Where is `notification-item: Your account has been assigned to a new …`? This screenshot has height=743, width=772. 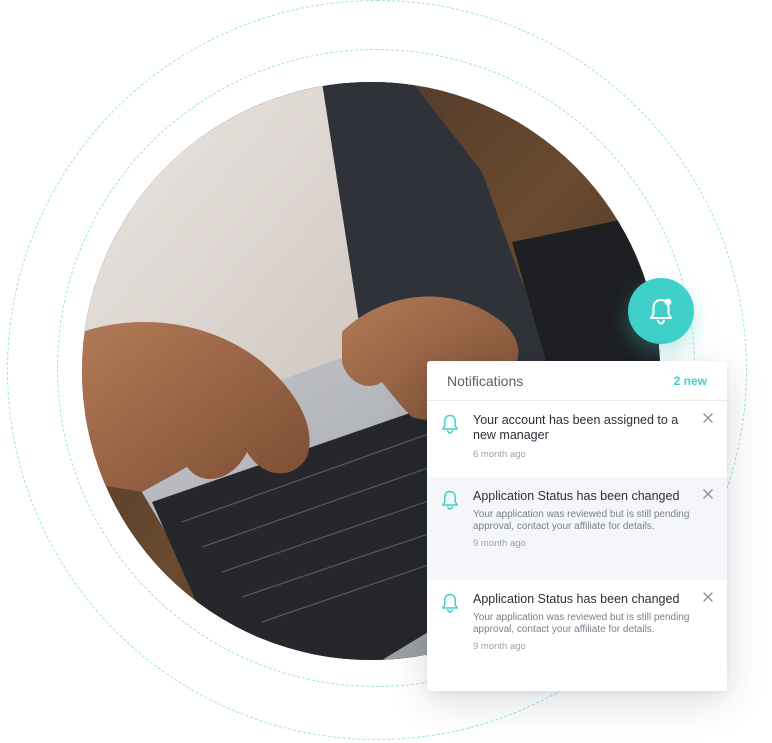
notification-item: Your account has been assigned to a new … is located at coordinates (577, 439).